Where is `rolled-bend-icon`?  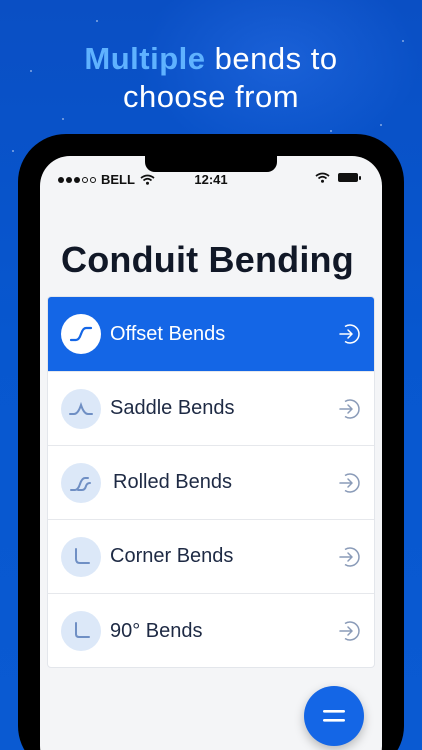
rolled-bend-icon is located at coordinates (81, 482).